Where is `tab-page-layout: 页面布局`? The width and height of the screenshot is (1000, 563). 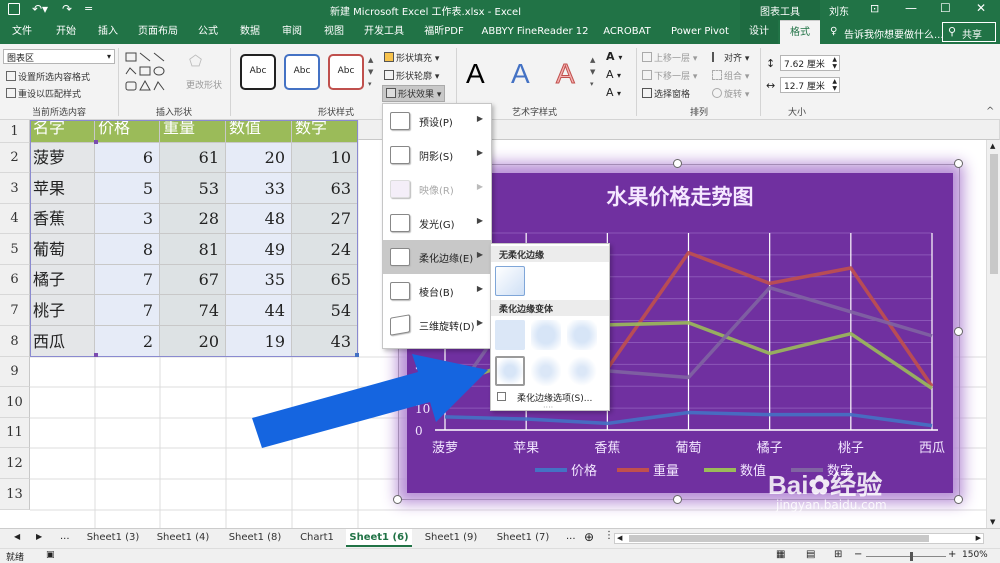 tab-page-layout: 页面布局 is located at coordinates (158, 32).